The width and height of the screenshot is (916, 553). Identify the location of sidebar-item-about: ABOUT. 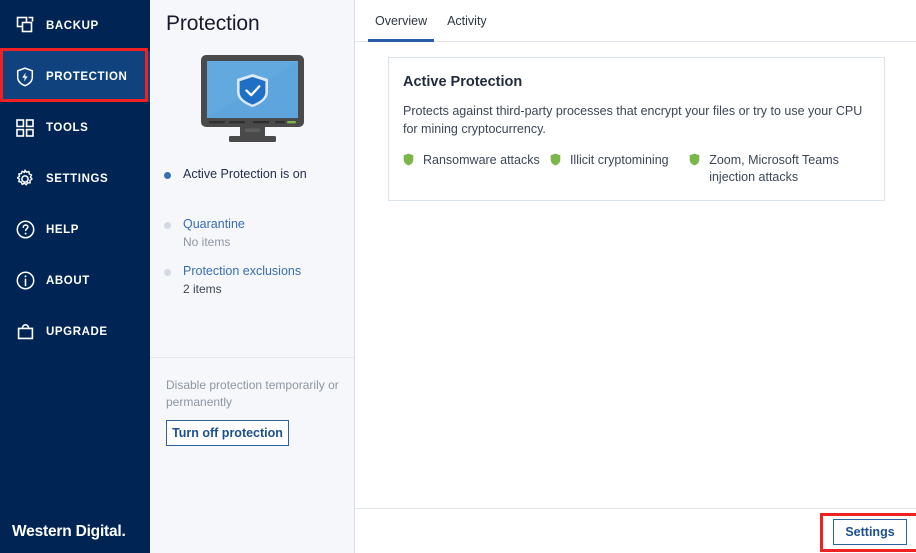
(75, 280).